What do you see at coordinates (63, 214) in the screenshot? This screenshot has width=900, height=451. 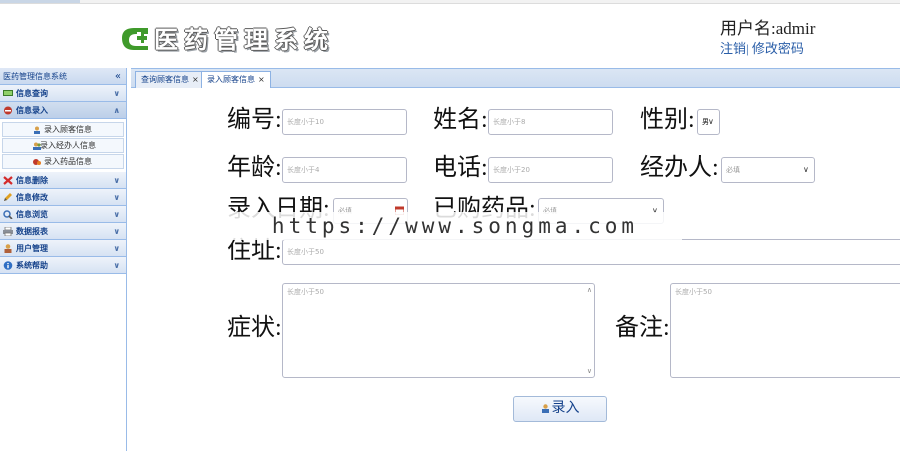 I see `sidebar-section-browse: 信息浏览 ∨` at bounding box center [63, 214].